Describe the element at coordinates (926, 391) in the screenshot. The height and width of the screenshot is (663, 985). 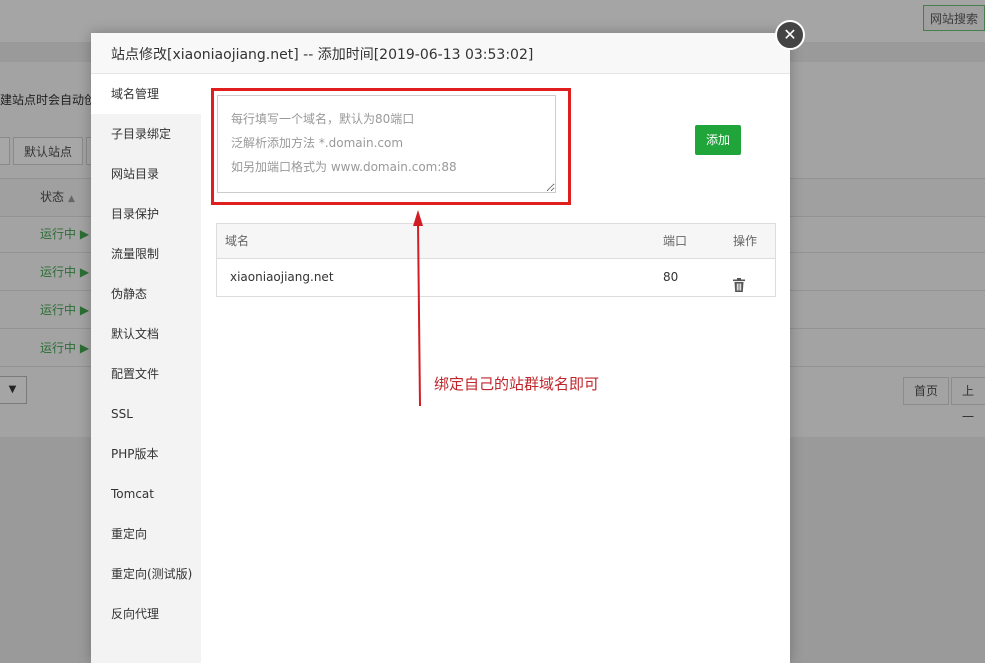
I see `first-page-button: 首页` at that location.